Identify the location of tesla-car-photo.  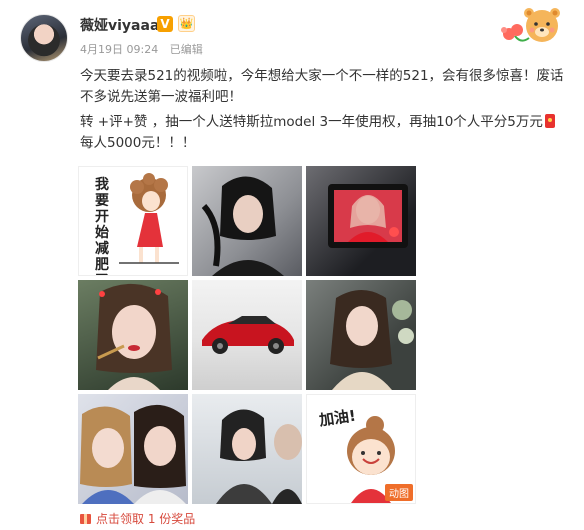
(248, 335).